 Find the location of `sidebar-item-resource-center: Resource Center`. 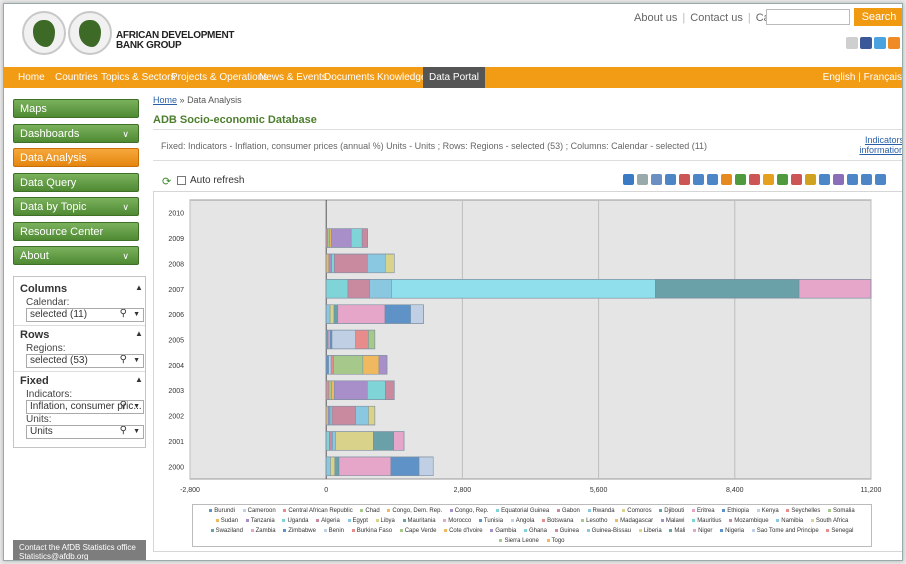

sidebar-item-resource-center: Resource Center is located at coordinates (76, 231).